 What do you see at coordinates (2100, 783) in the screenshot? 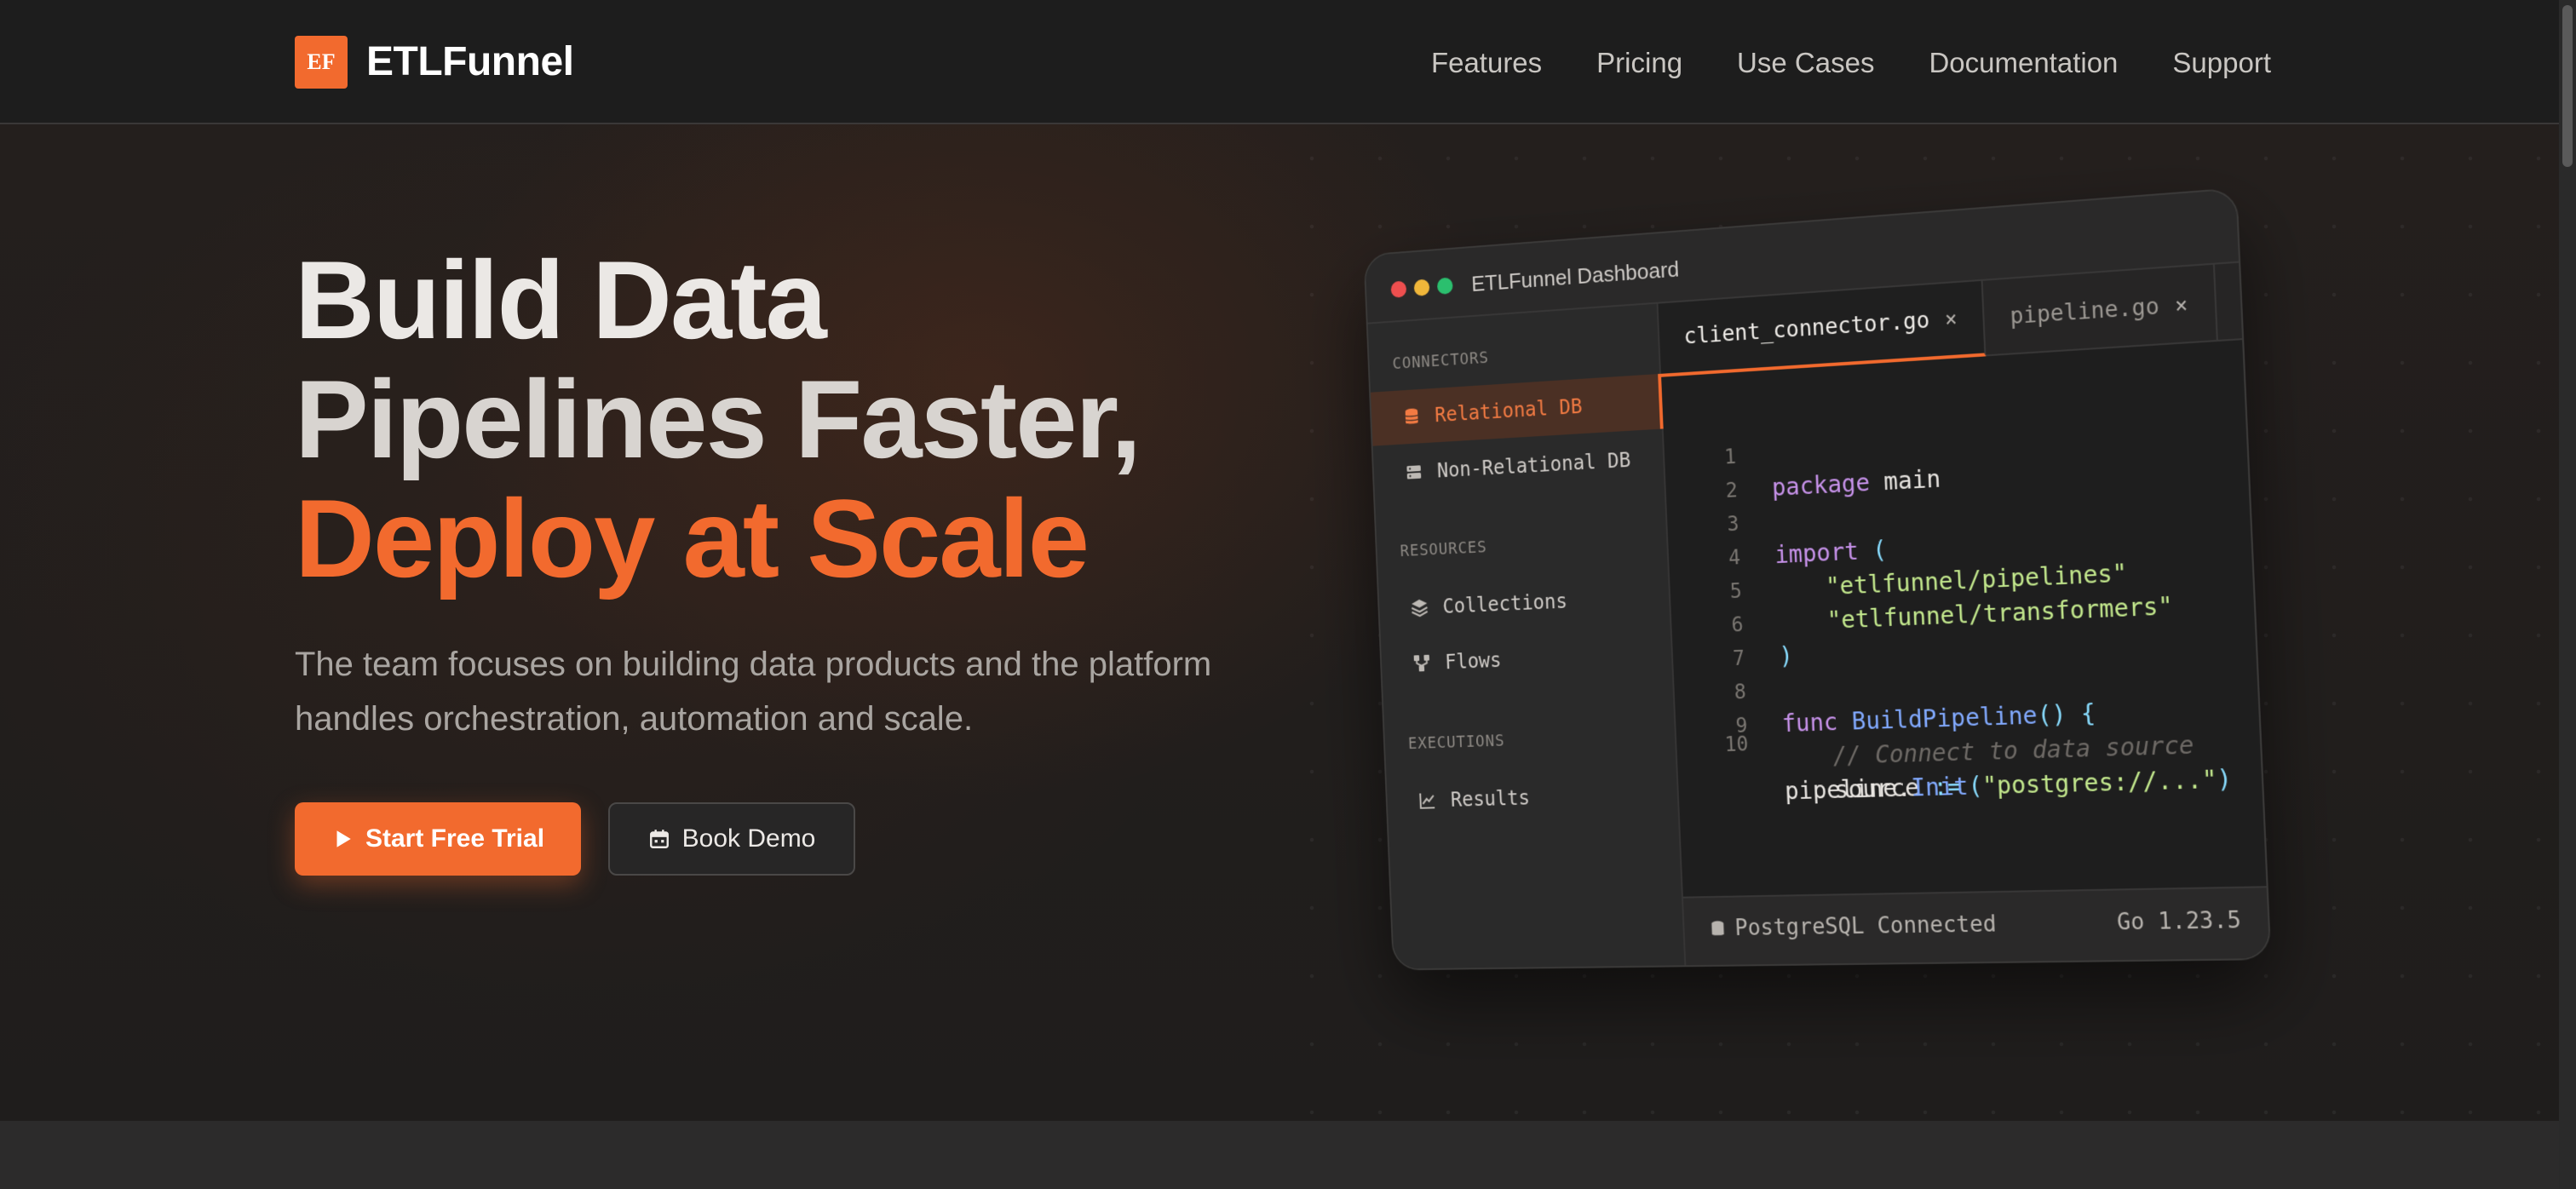
I see `code-string: "postgres://..."` at bounding box center [2100, 783].